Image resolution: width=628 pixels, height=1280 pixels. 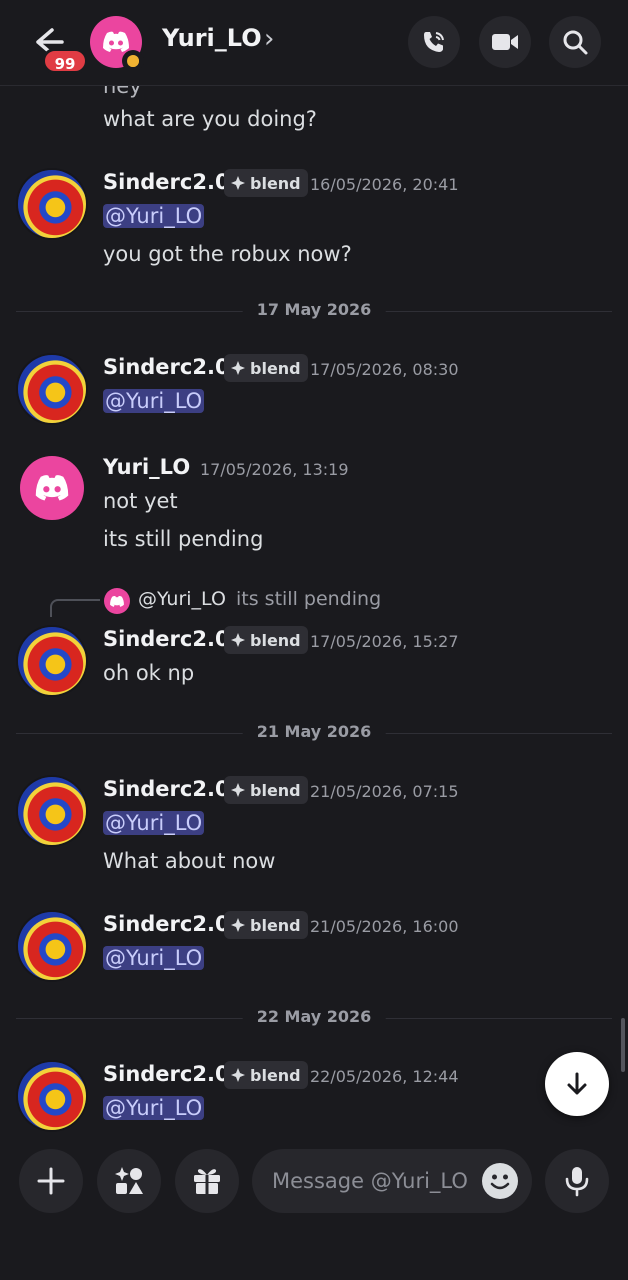 I want to click on date-divider: 21 May 2026, so click(x=314, y=731).